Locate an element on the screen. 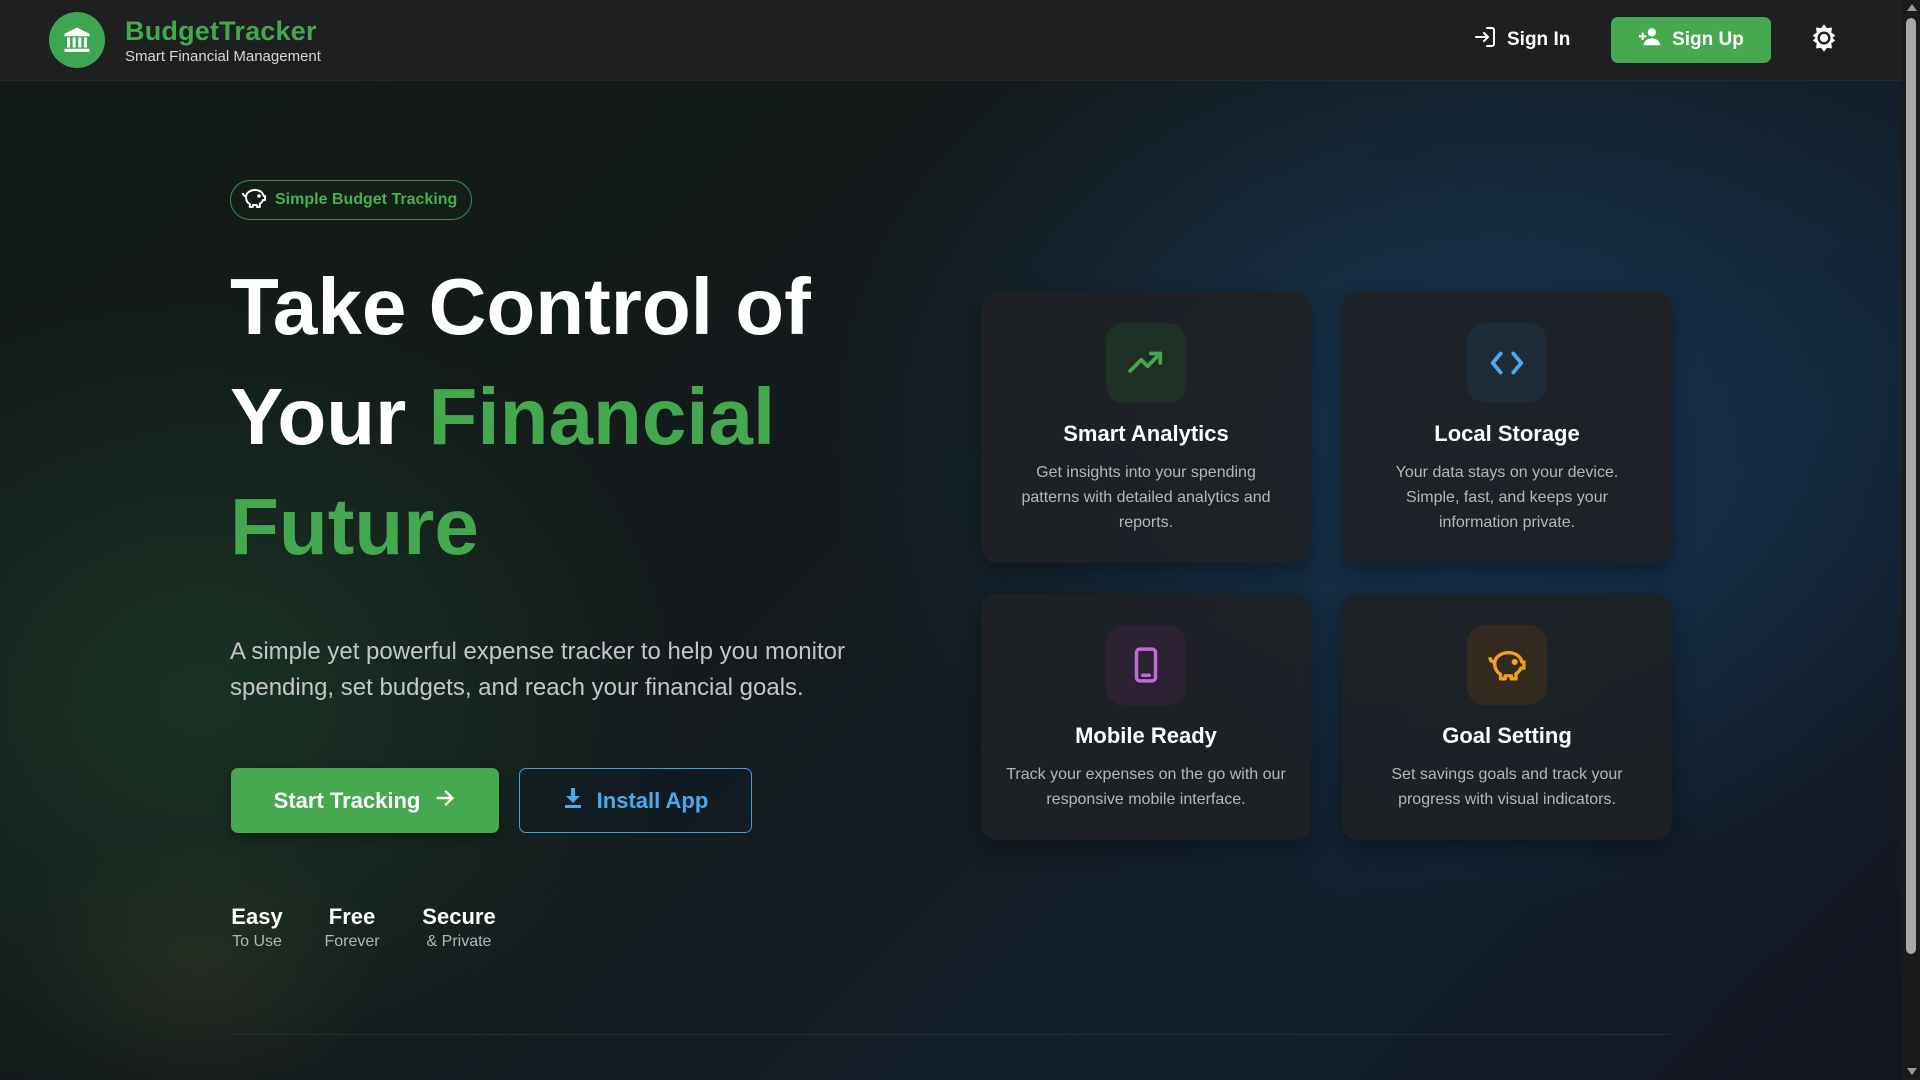 Image resolution: width=1920 pixels, height=1080 pixels. hero-title-plain: Your is located at coordinates (329, 416).